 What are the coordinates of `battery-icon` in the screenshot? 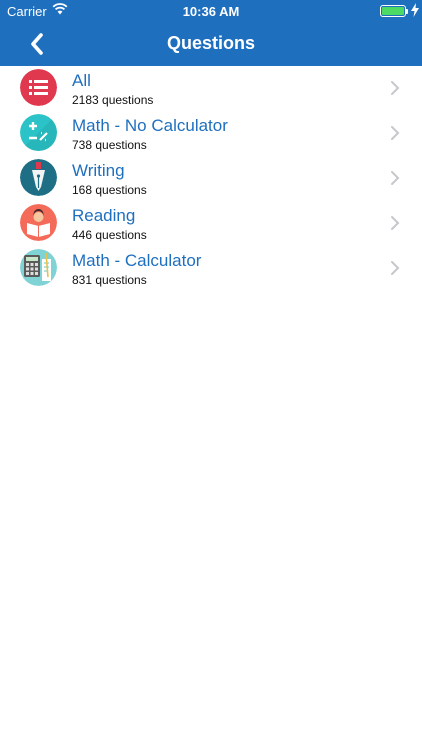 It's located at (393, 11).